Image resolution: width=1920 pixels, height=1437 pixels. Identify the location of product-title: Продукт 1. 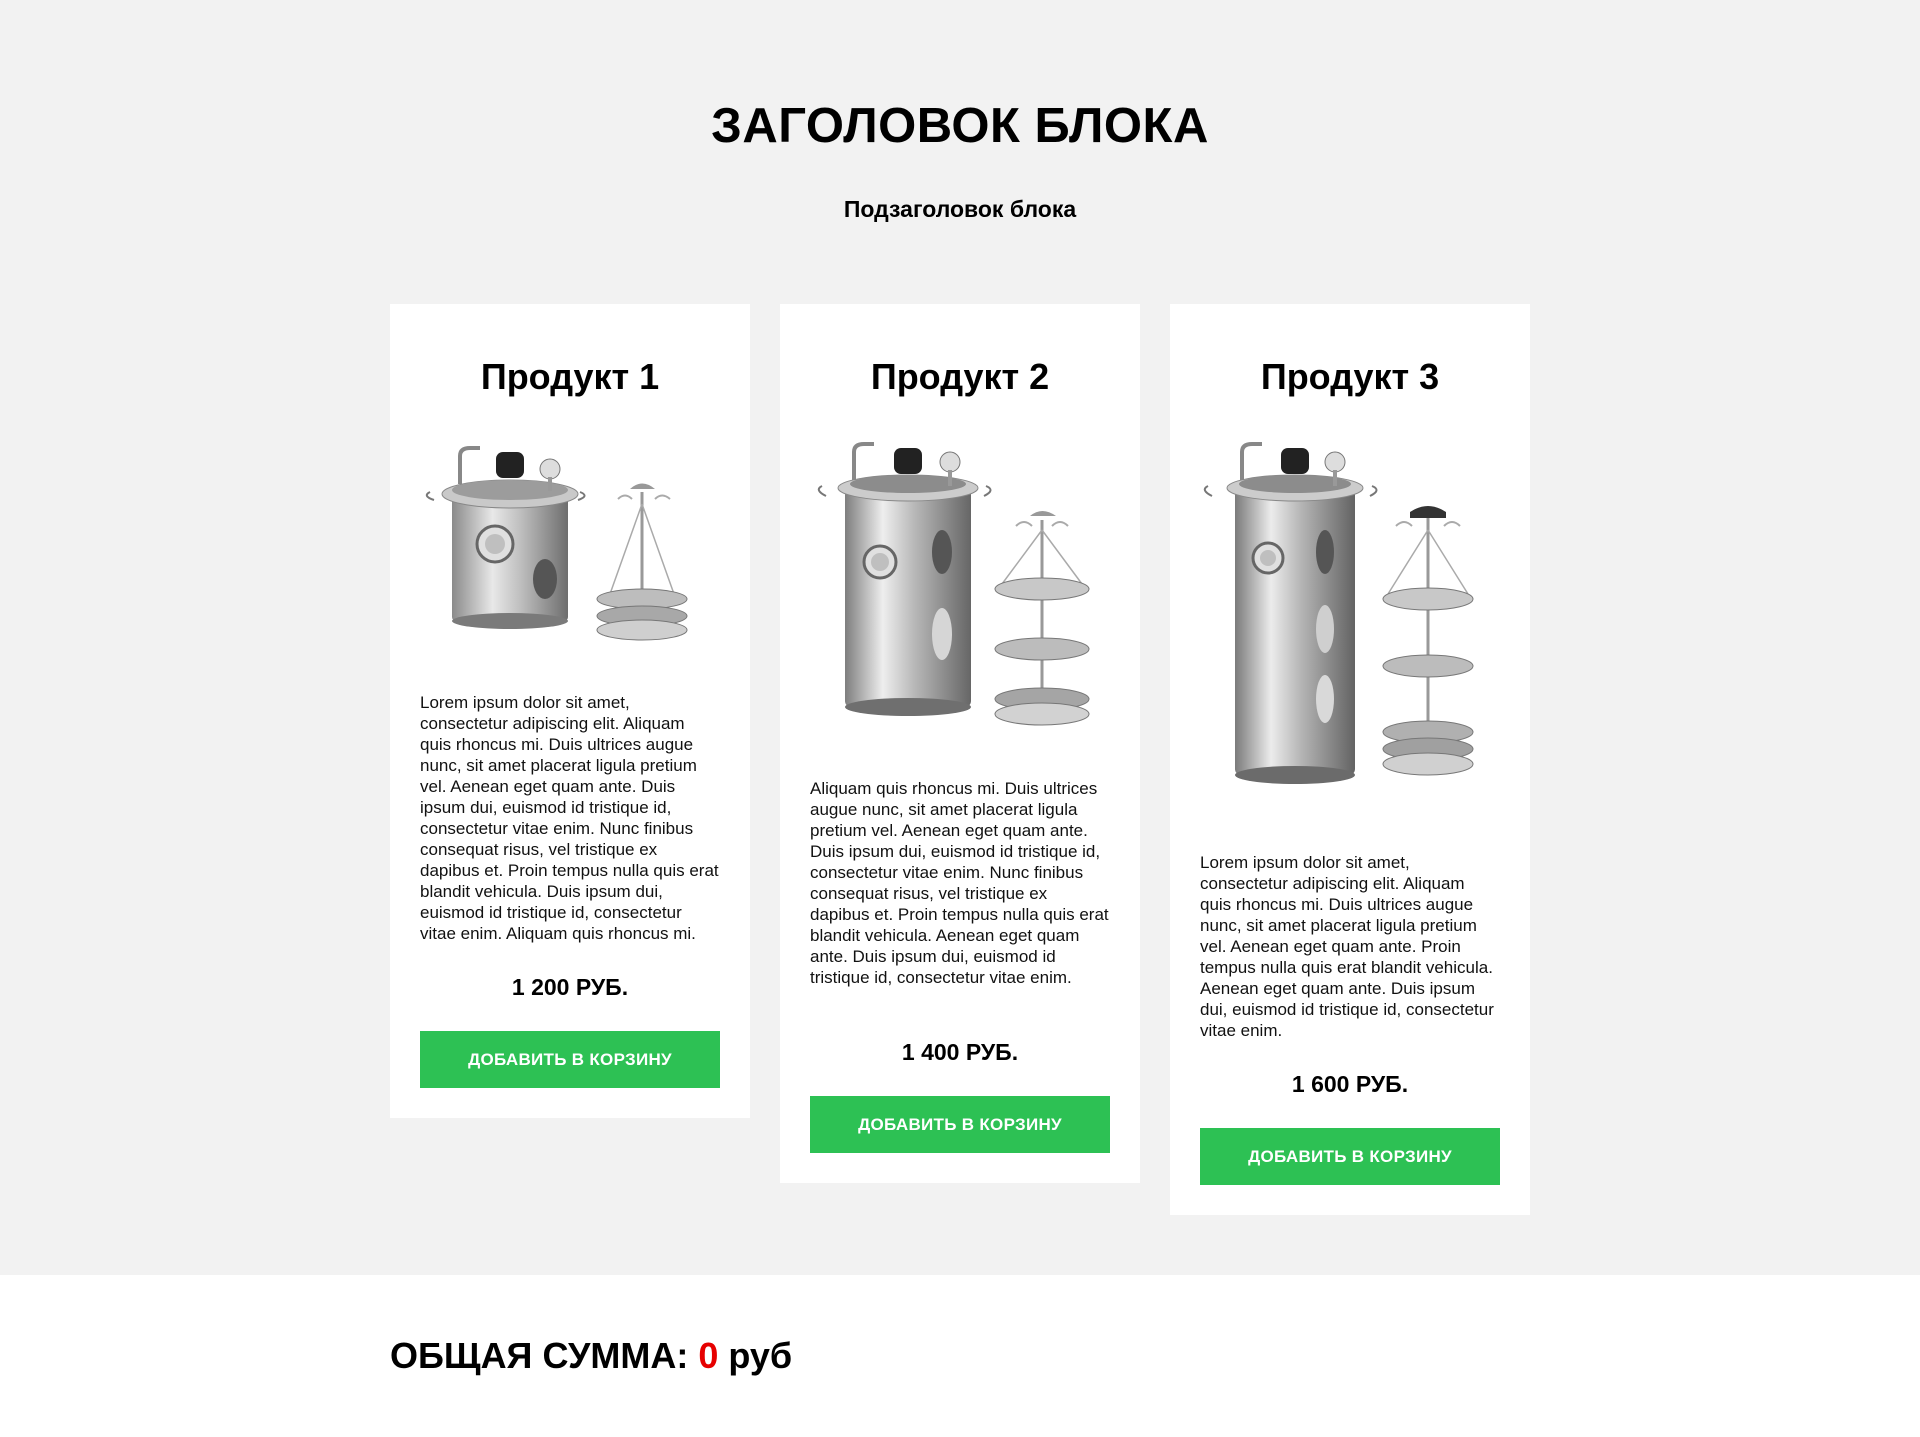
(570, 376).